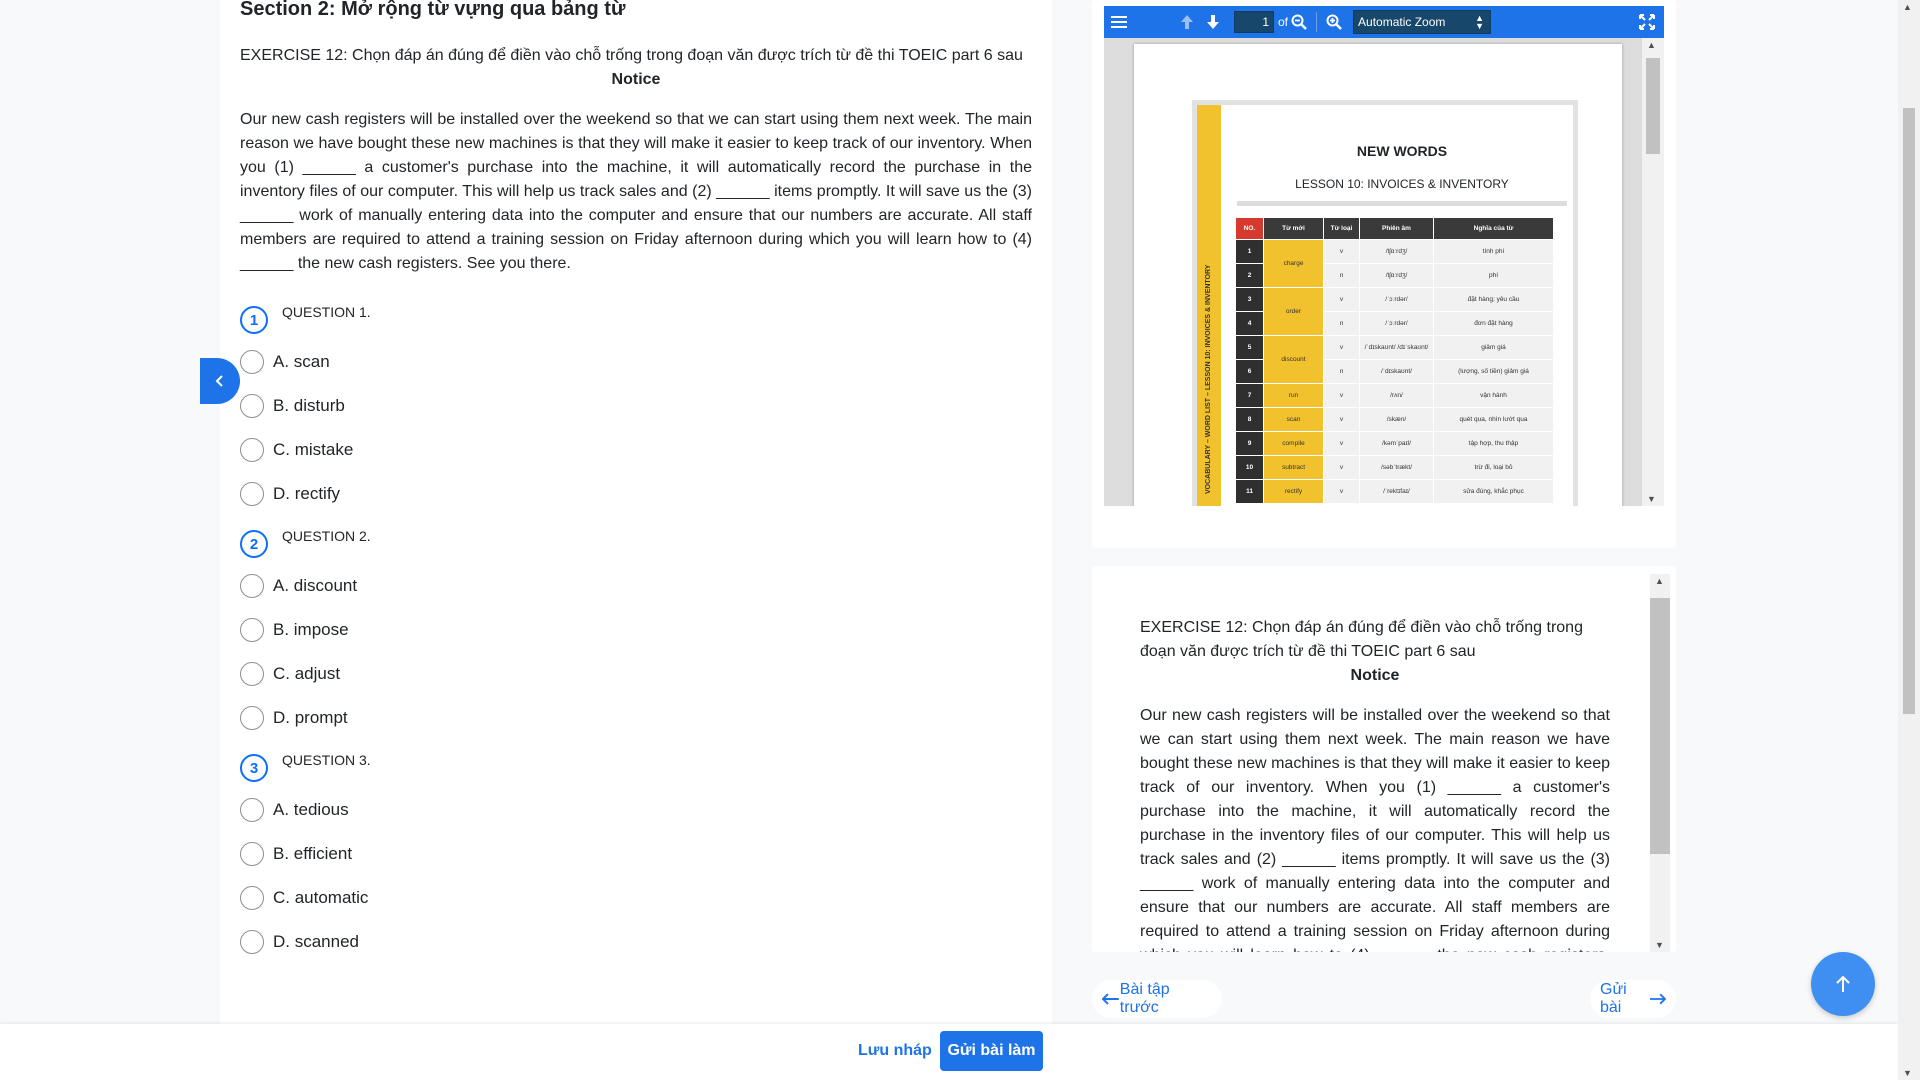 The width and height of the screenshot is (1920, 1080). Describe the element at coordinates (1394, 263) in the screenshot. I see `table-row: 1 charge v/tʃɑːrdʒ/tính phí` at that location.